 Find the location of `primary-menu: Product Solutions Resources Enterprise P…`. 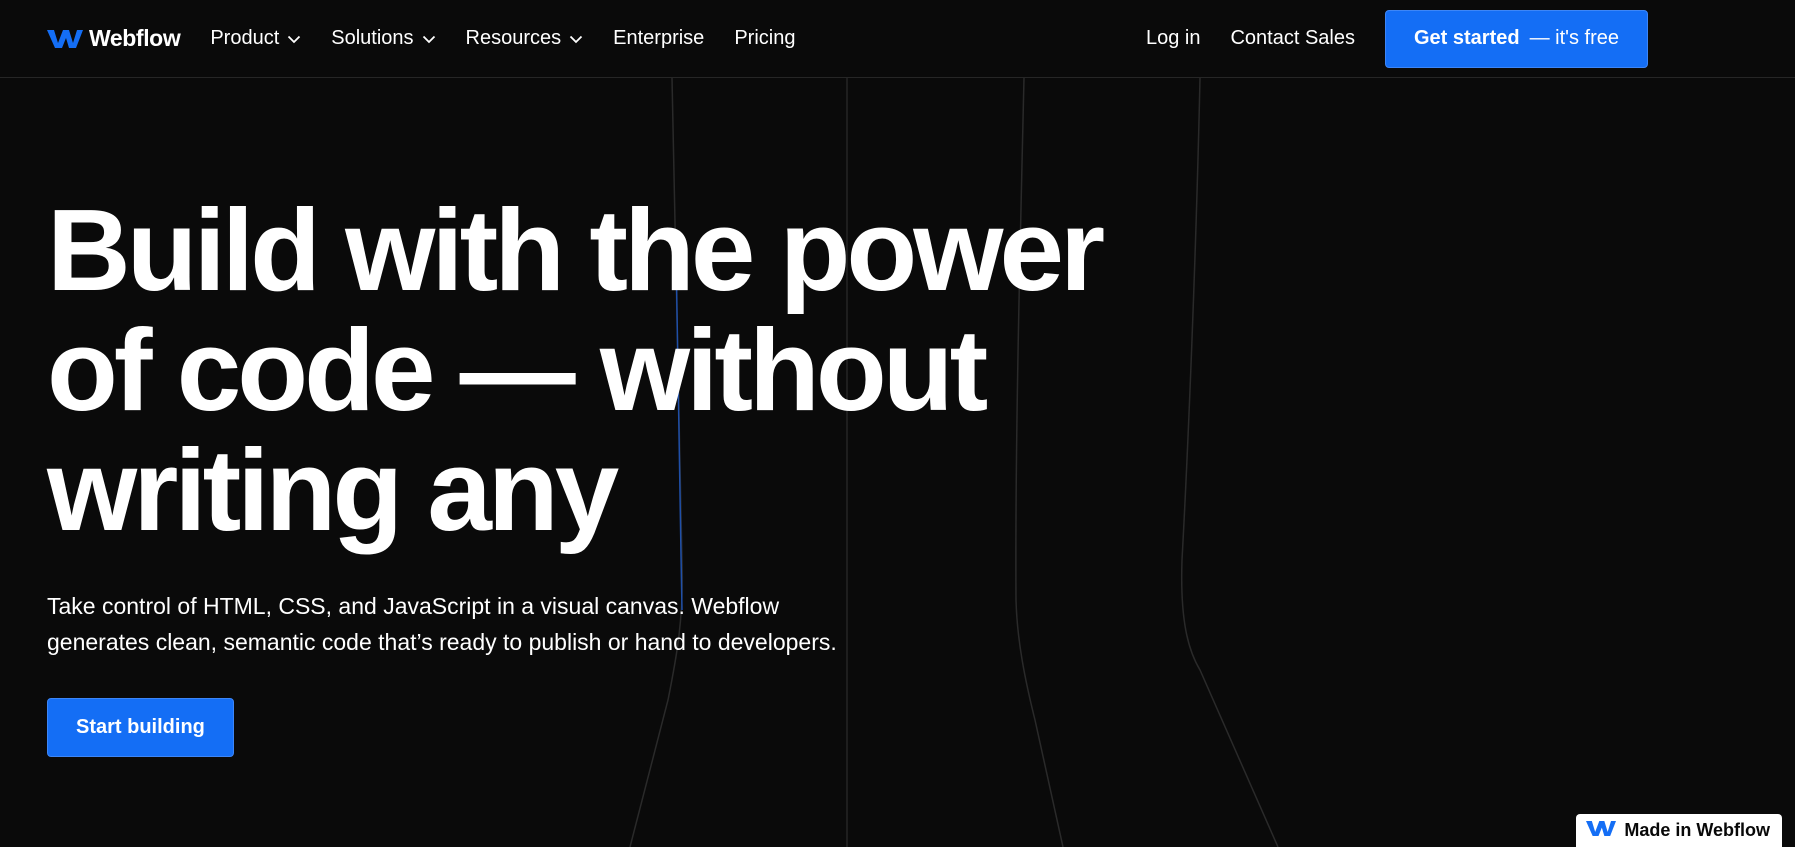

primary-menu: Product Solutions Resources Enterprise P… is located at coordinates (502, 38).